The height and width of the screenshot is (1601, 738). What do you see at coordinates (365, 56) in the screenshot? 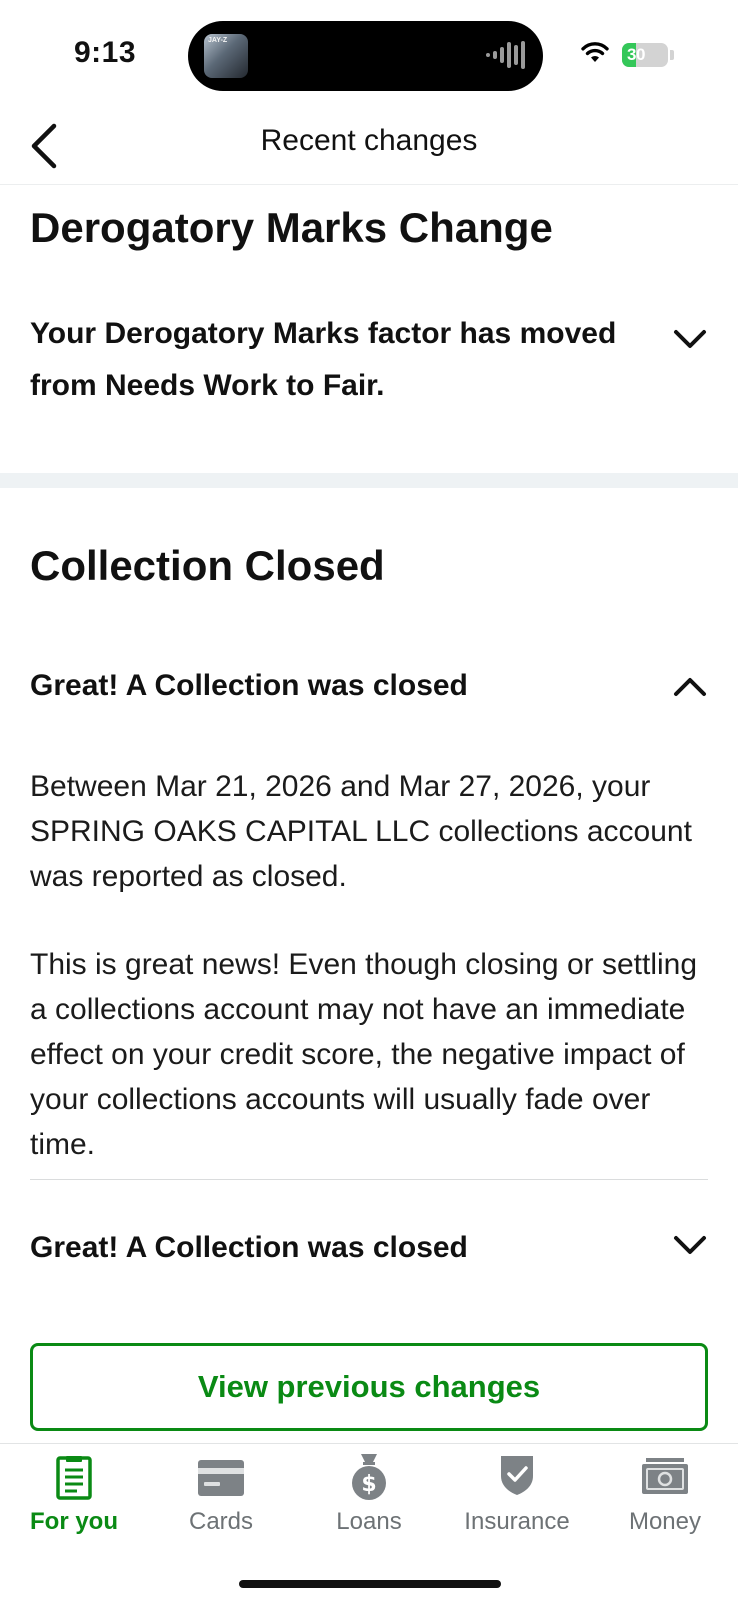
I see `dynamic-island: JAY-Z` at bounding box center [365, 56].